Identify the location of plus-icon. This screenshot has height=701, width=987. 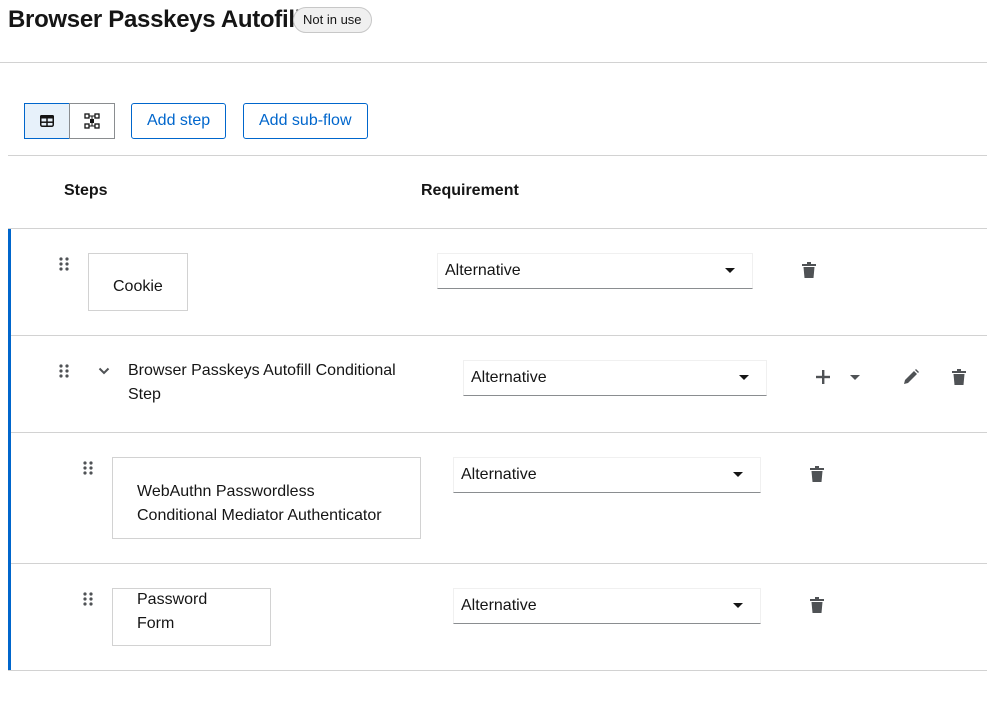
(823, 377).